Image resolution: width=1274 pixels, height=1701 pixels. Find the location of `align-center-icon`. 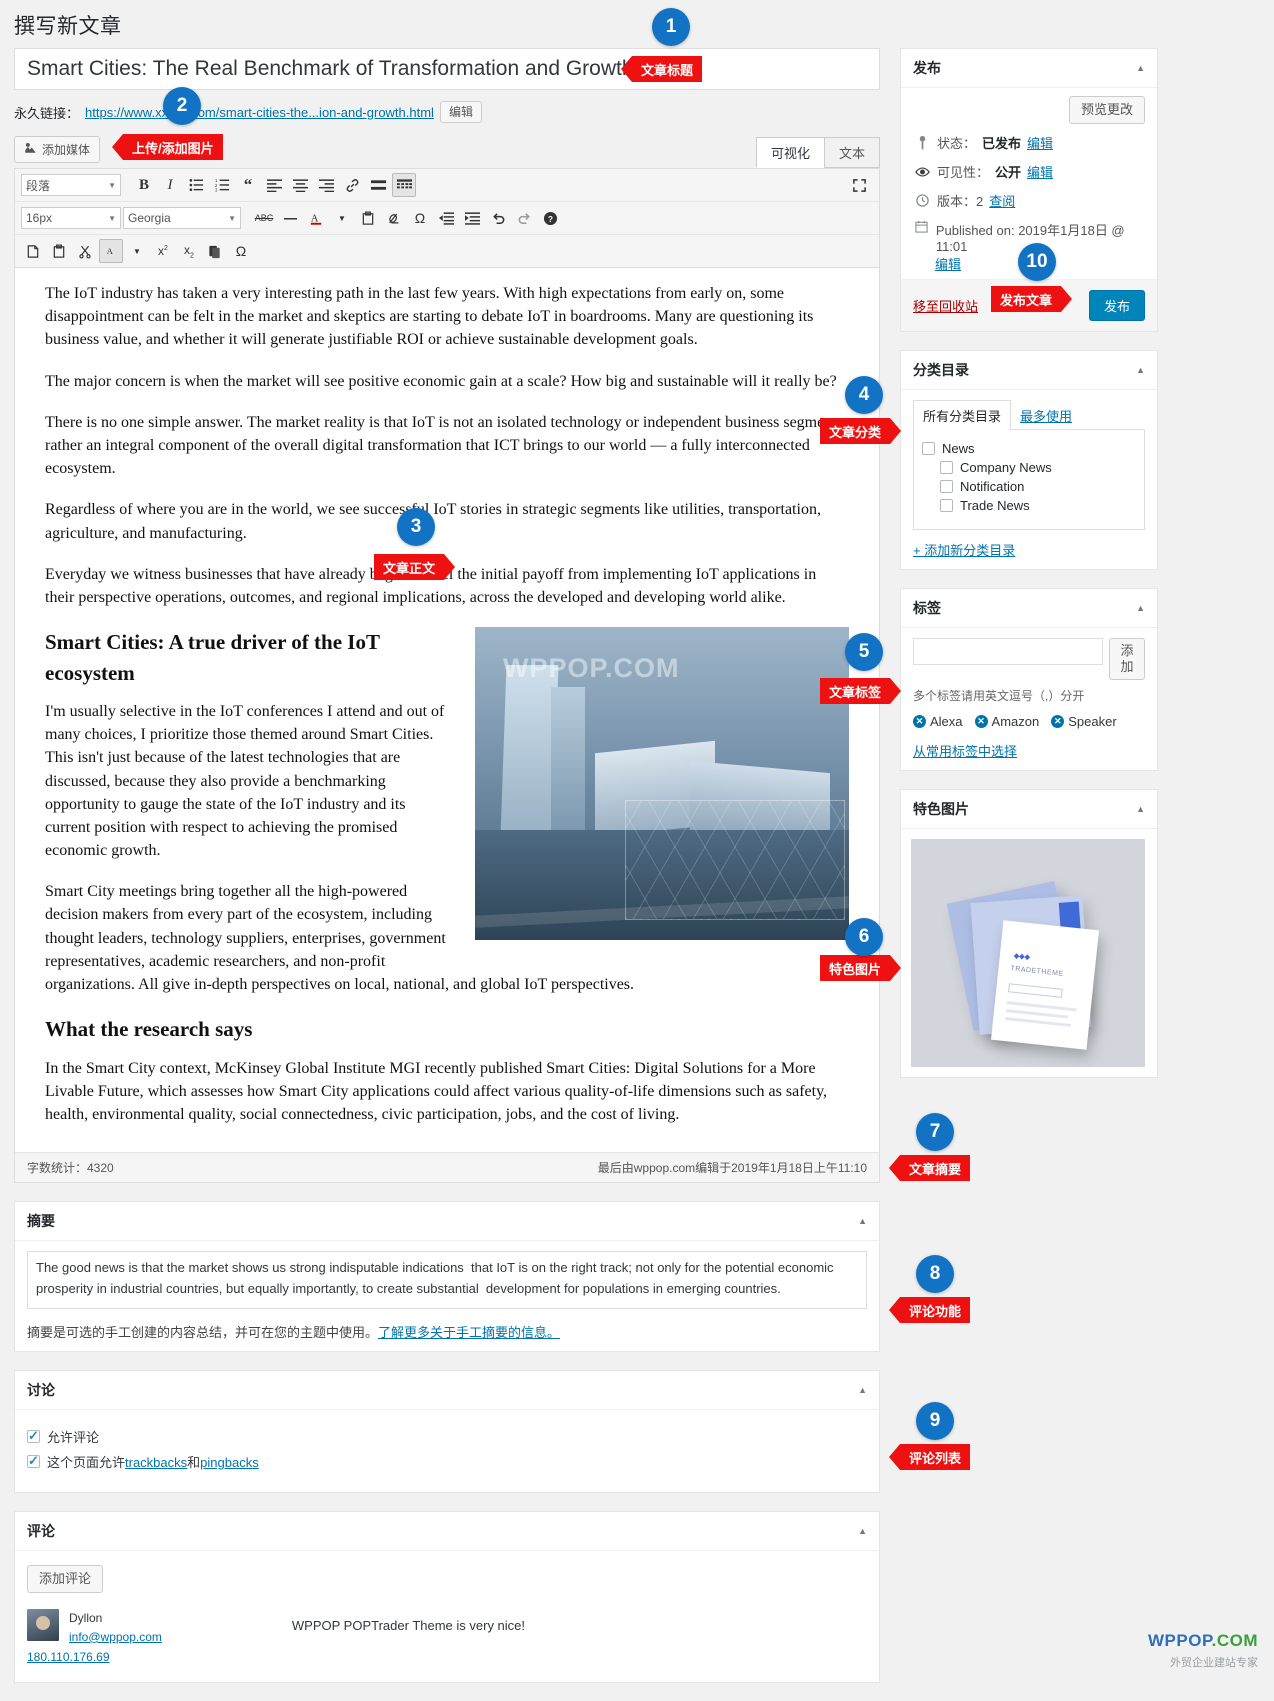

align-center-icon is located at coordinates (300, 185).